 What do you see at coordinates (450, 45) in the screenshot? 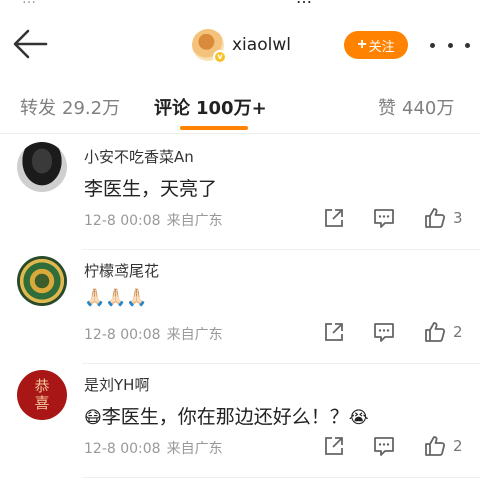
I see `more-dots-icon` at bounding box center [450, 45].